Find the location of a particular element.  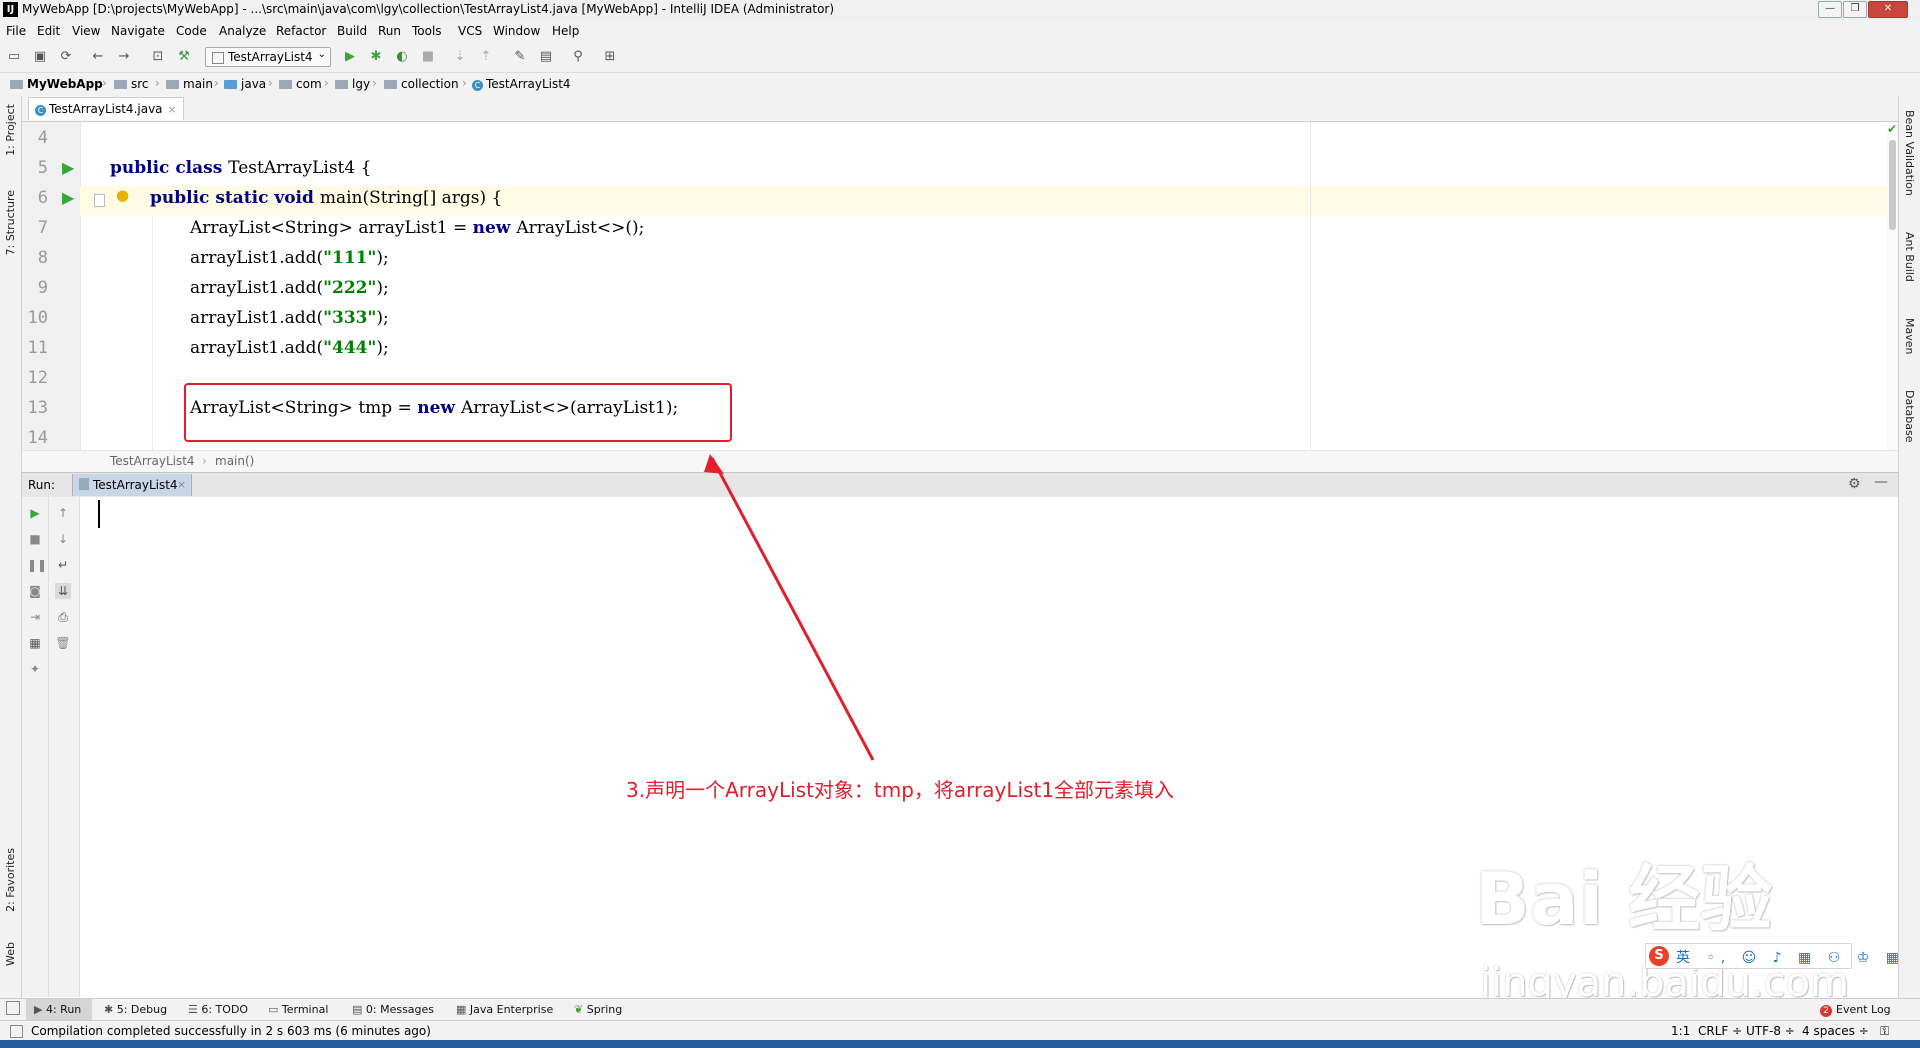

breadcrumb-com: com is located at coordinates (300, 84).